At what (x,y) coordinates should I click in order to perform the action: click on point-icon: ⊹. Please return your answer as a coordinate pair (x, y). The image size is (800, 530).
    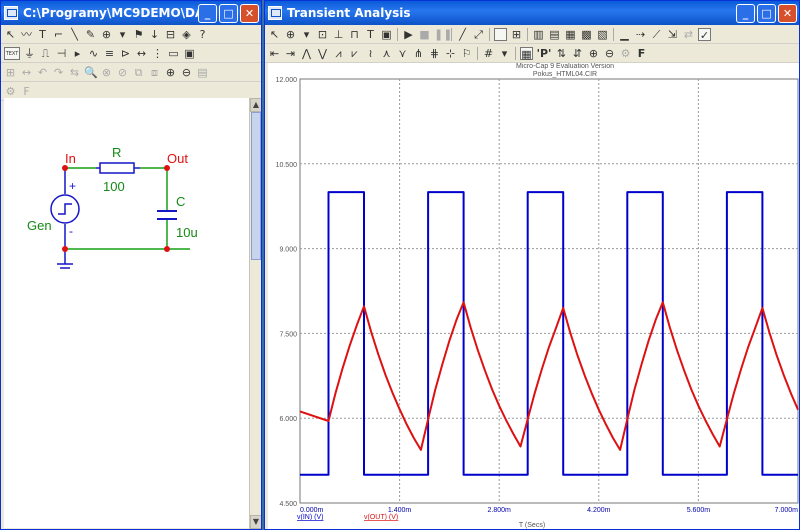
    Looking at the image, I should click on (450, 53).